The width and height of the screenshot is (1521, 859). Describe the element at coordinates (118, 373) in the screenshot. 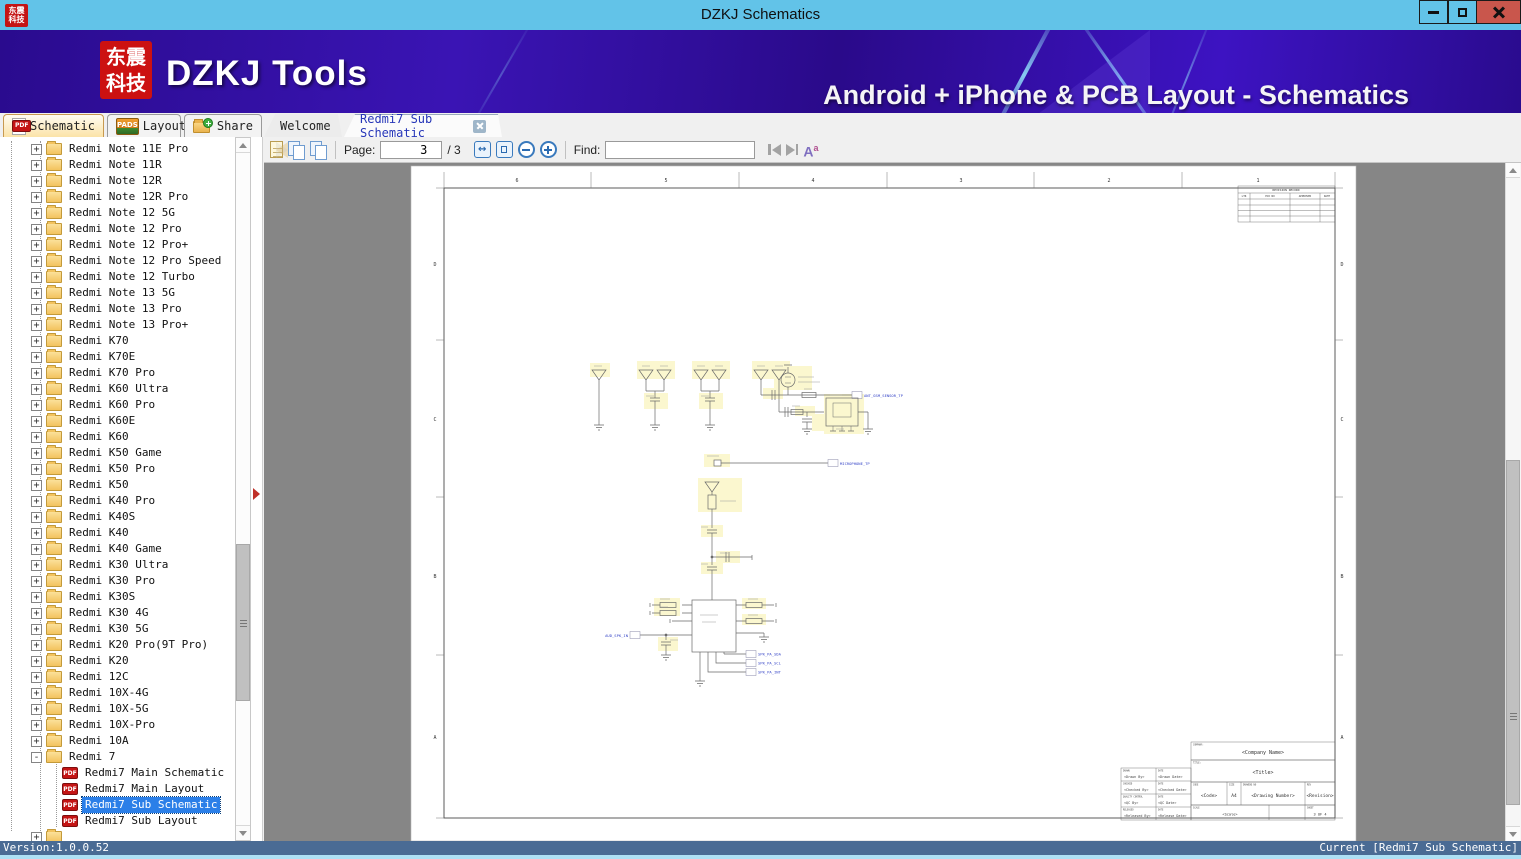

I see `tree-item-folder: + Redmi K70 Pro` at that location.